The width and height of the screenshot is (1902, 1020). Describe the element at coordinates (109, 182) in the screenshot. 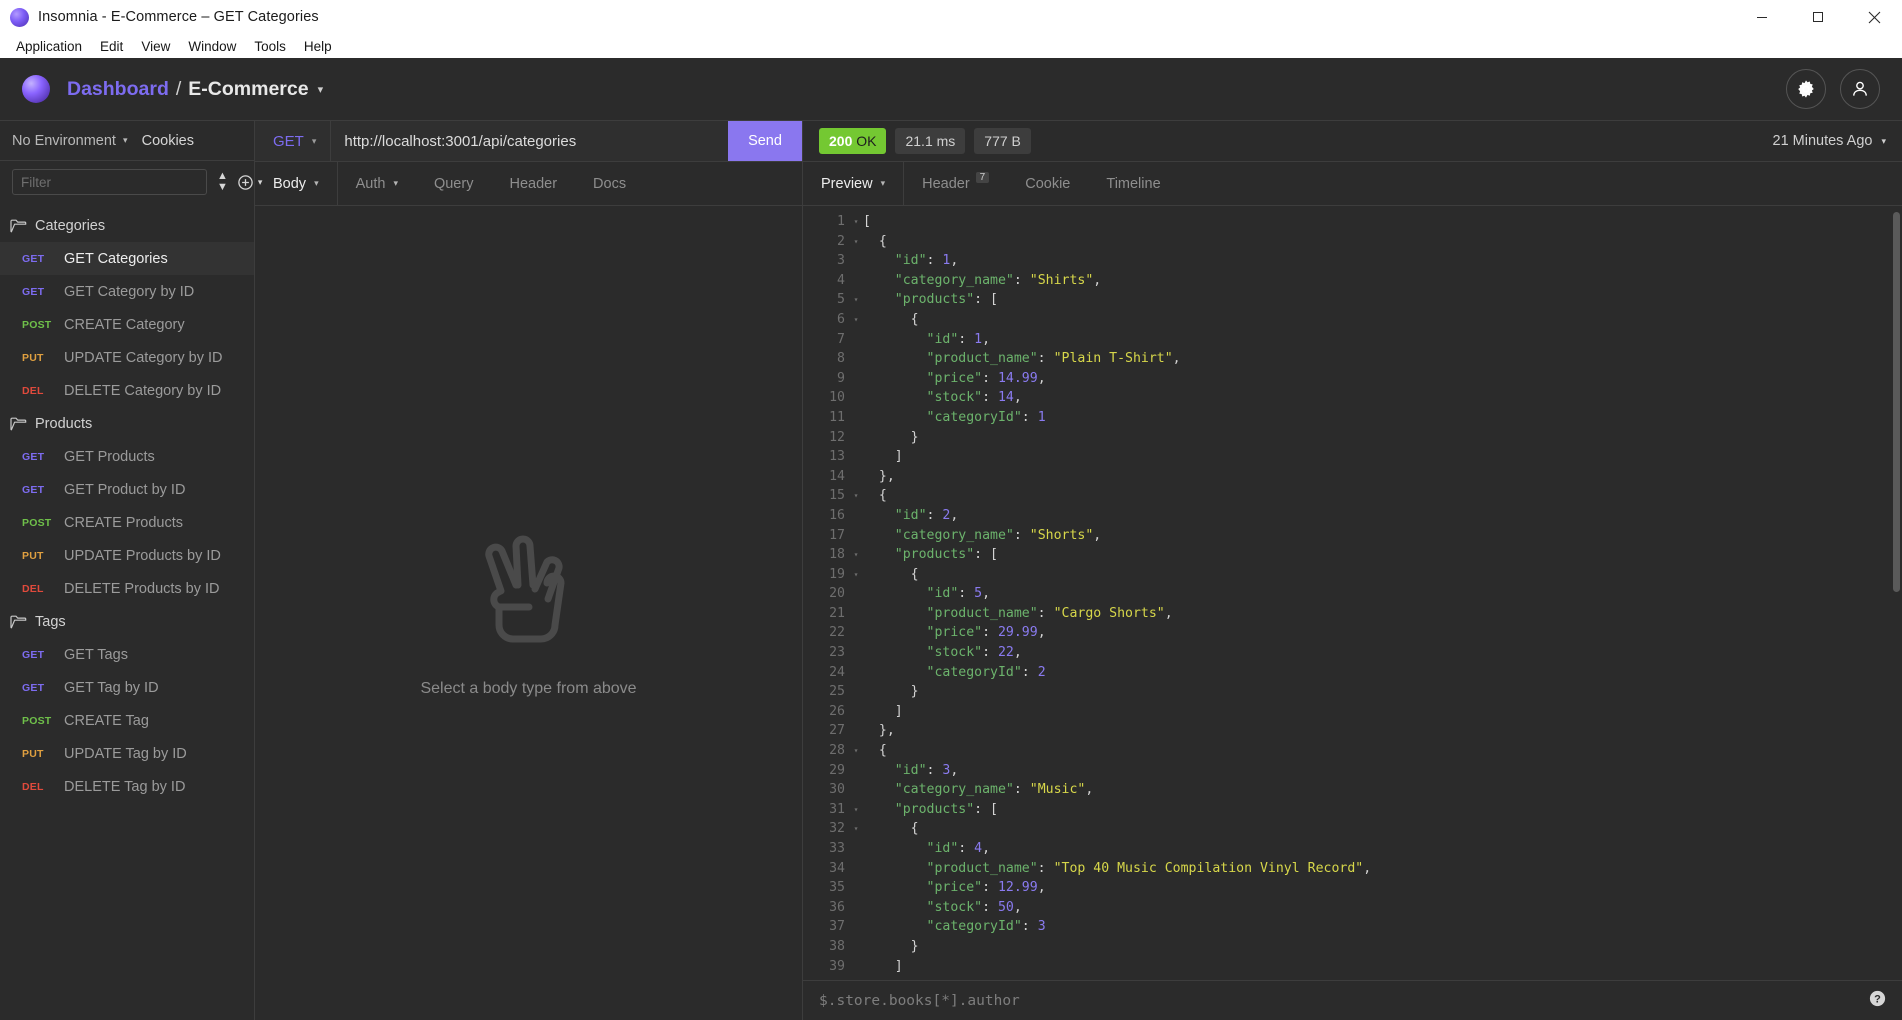

I see `search-input` at that location.